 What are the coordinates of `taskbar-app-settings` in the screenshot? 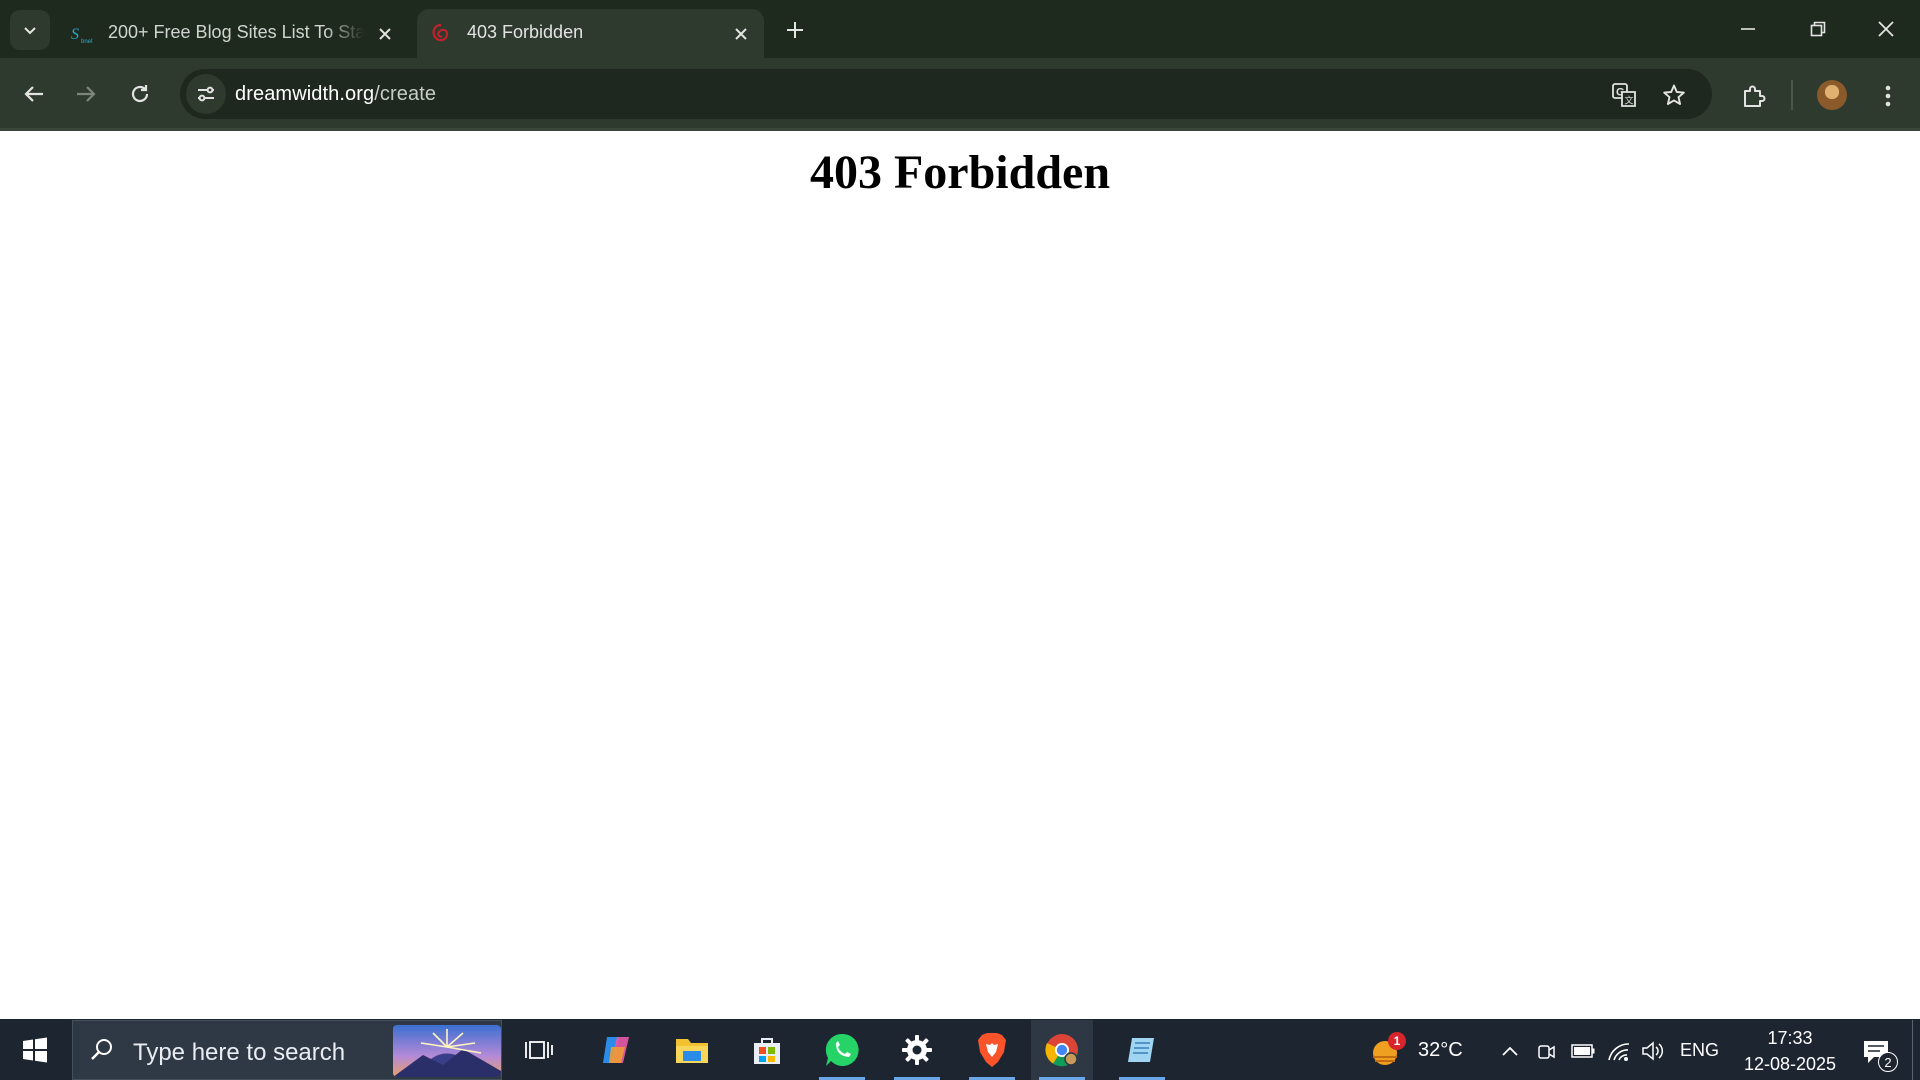 It's located at (917, 1050).